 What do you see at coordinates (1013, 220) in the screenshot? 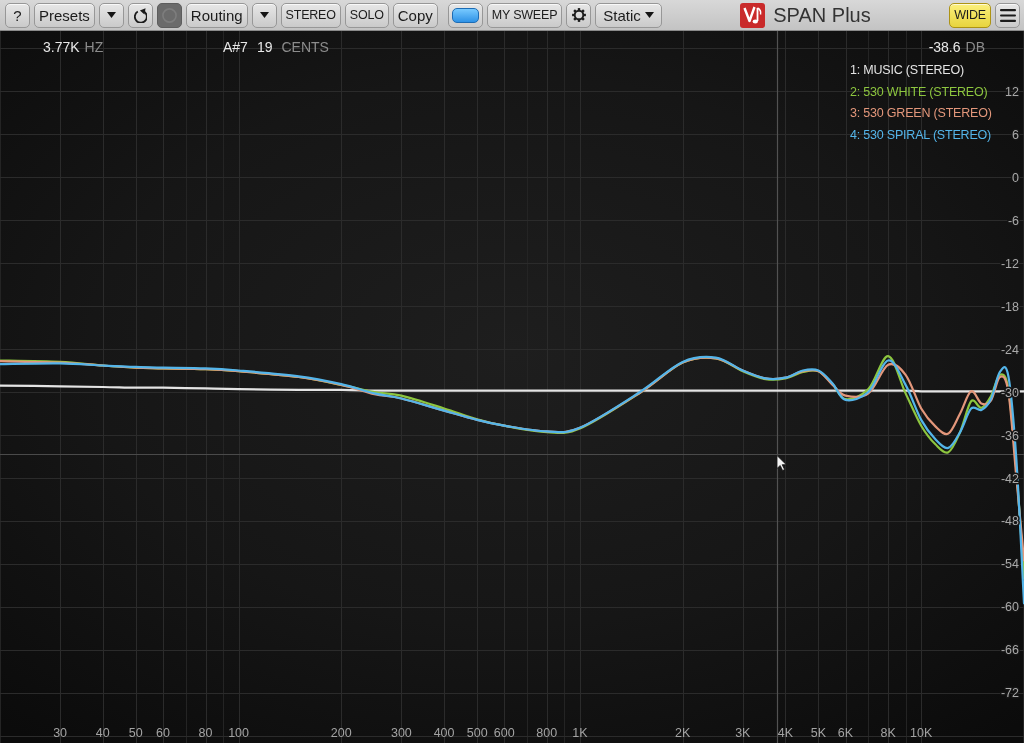
I see `y-axis-label: -6` at bounding box center [1013, 220].